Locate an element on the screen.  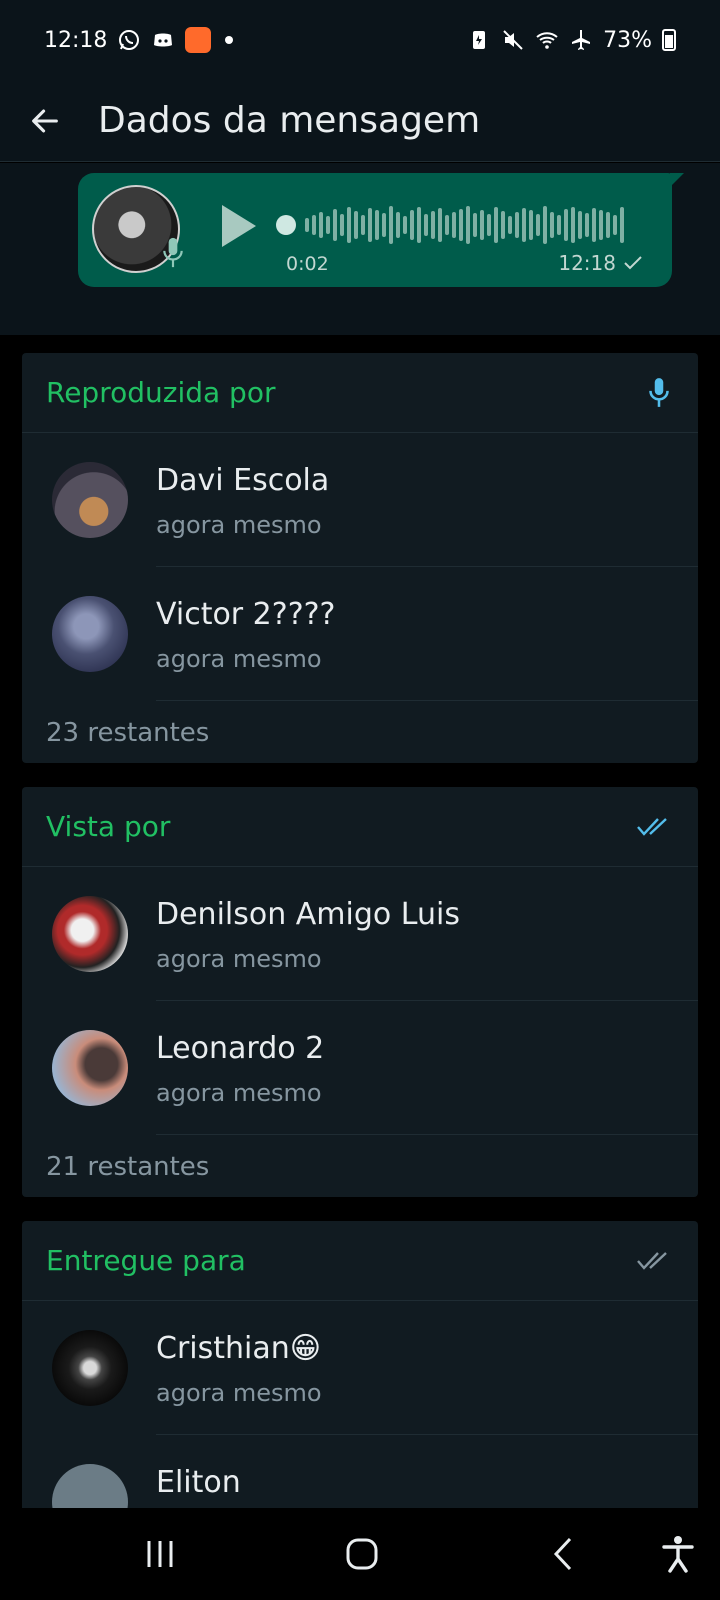
message-time: 12:18 is located at coordinates (601, 263).